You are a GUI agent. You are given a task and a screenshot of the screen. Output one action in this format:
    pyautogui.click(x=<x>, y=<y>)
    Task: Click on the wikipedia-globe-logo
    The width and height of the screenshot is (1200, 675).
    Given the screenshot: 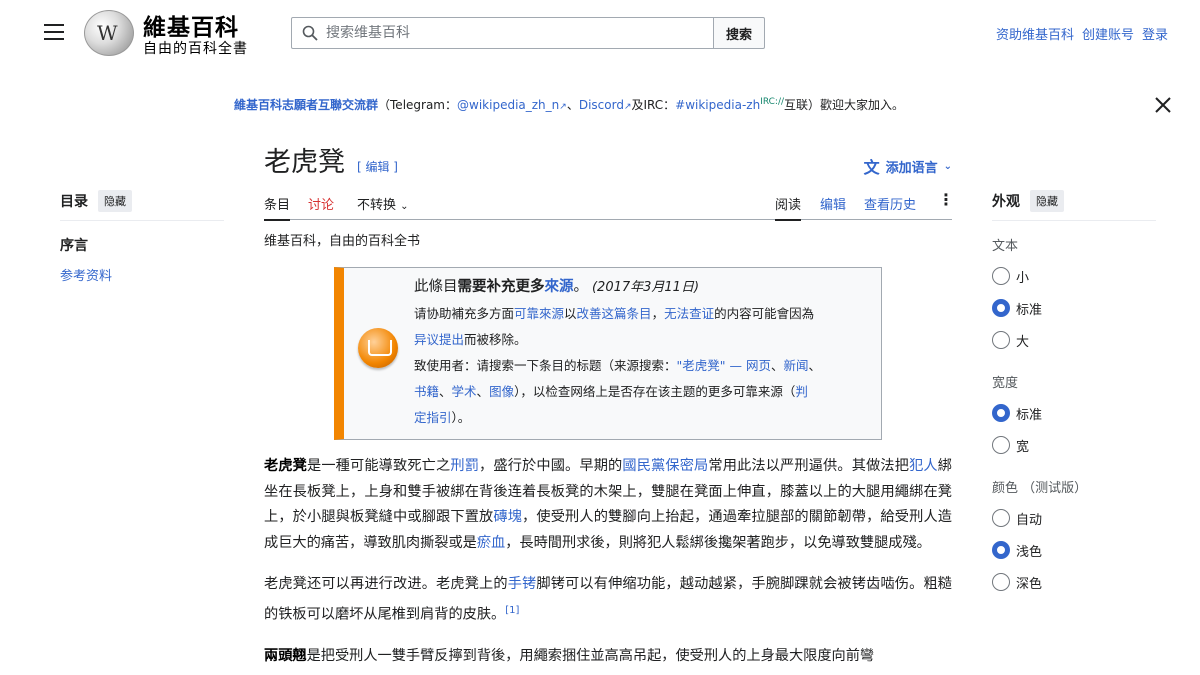 What is the action you would take?
    pyautogui.click(x=109, y=33)
    